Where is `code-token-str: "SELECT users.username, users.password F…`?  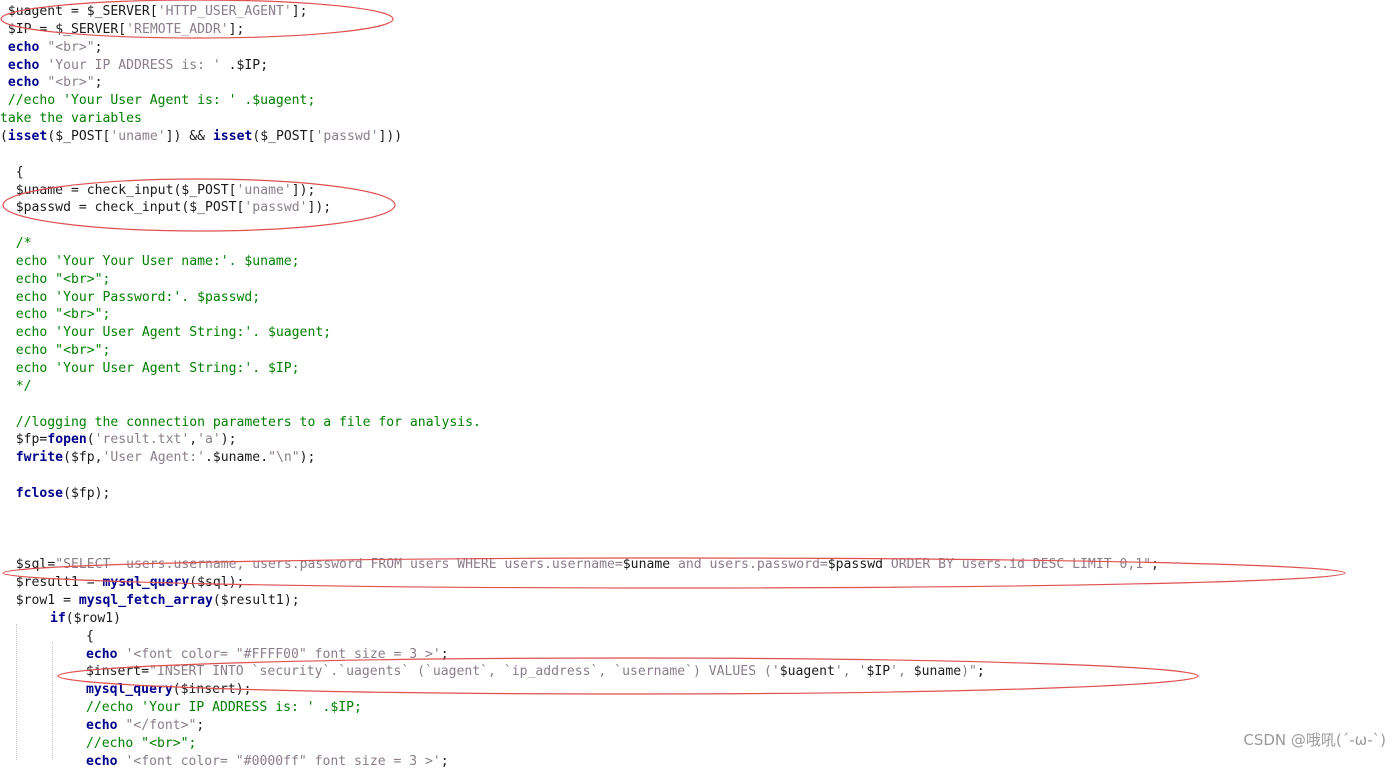
code-token-str: "SELECT users.username, users.password F… is located at coordinates (339, 564).